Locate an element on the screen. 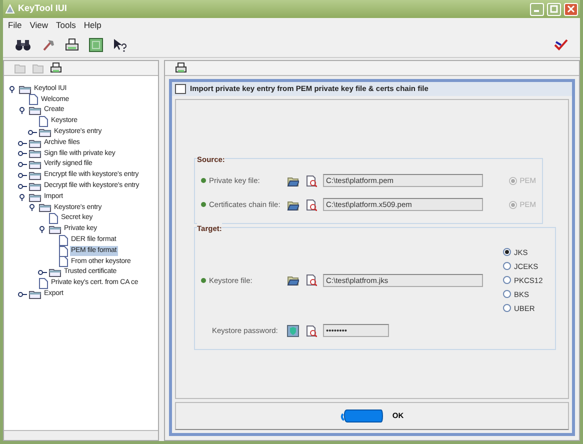 This screenshot has height=444, width=583. shield-icon is located at coordinates (293, 330).